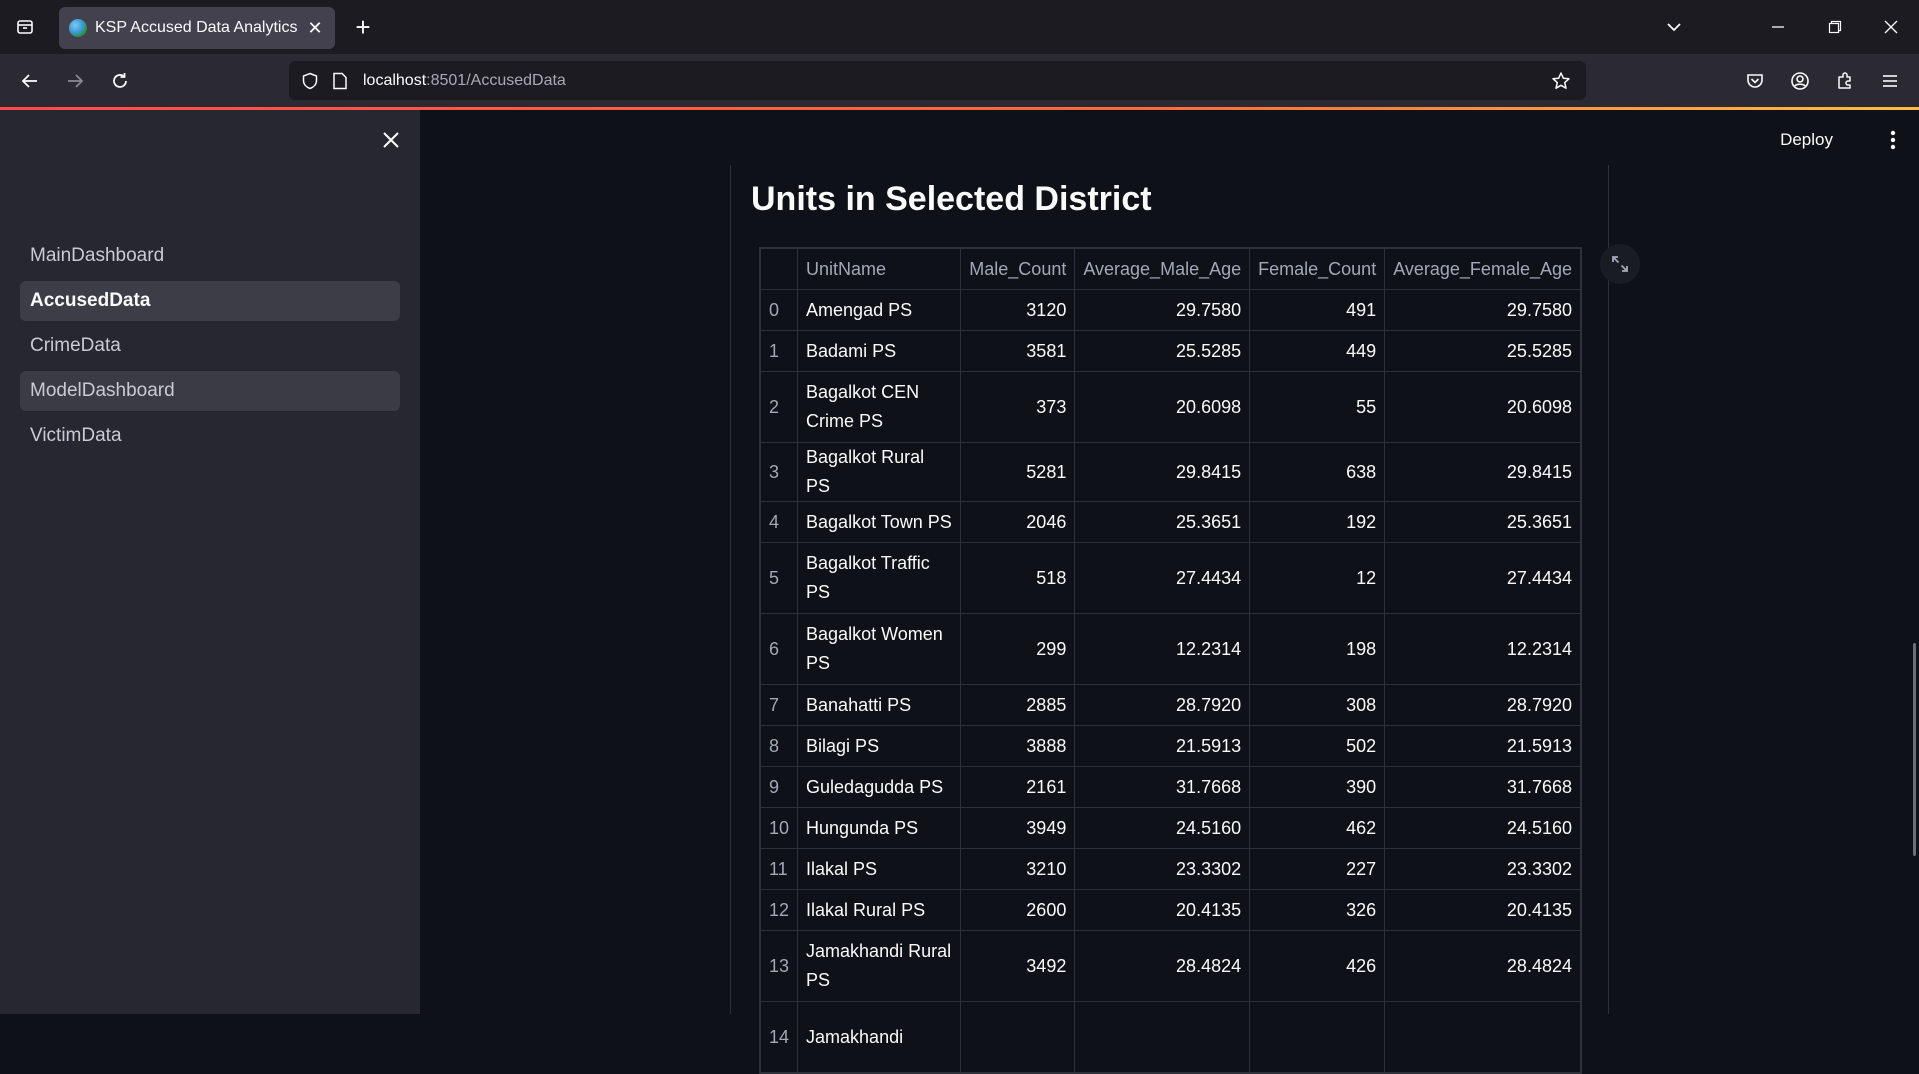  What do you see at coordinates (1018, 966) in the screenshot?
I see `male-count-cell: 3492` at bounding box center [1018, 966].